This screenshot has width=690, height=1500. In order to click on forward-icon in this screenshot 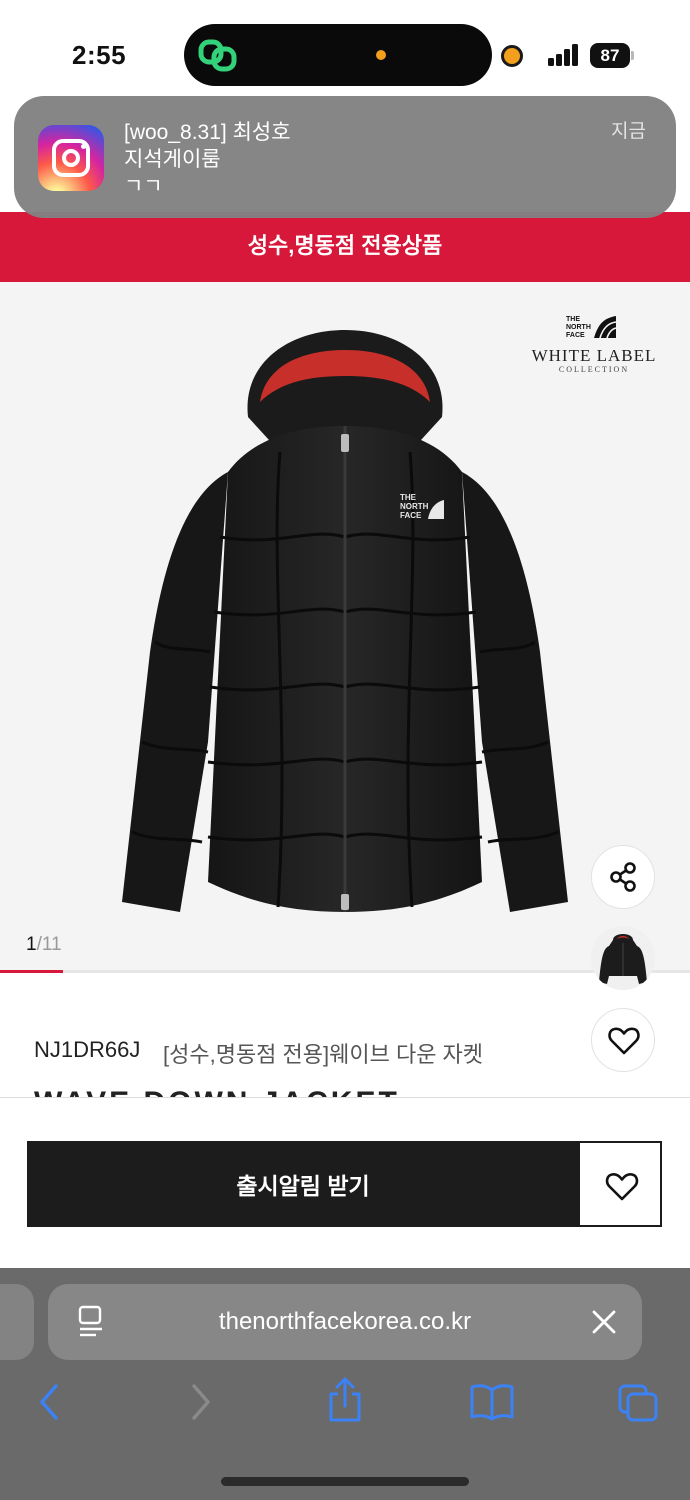, I will do `click(200, 1402)`.